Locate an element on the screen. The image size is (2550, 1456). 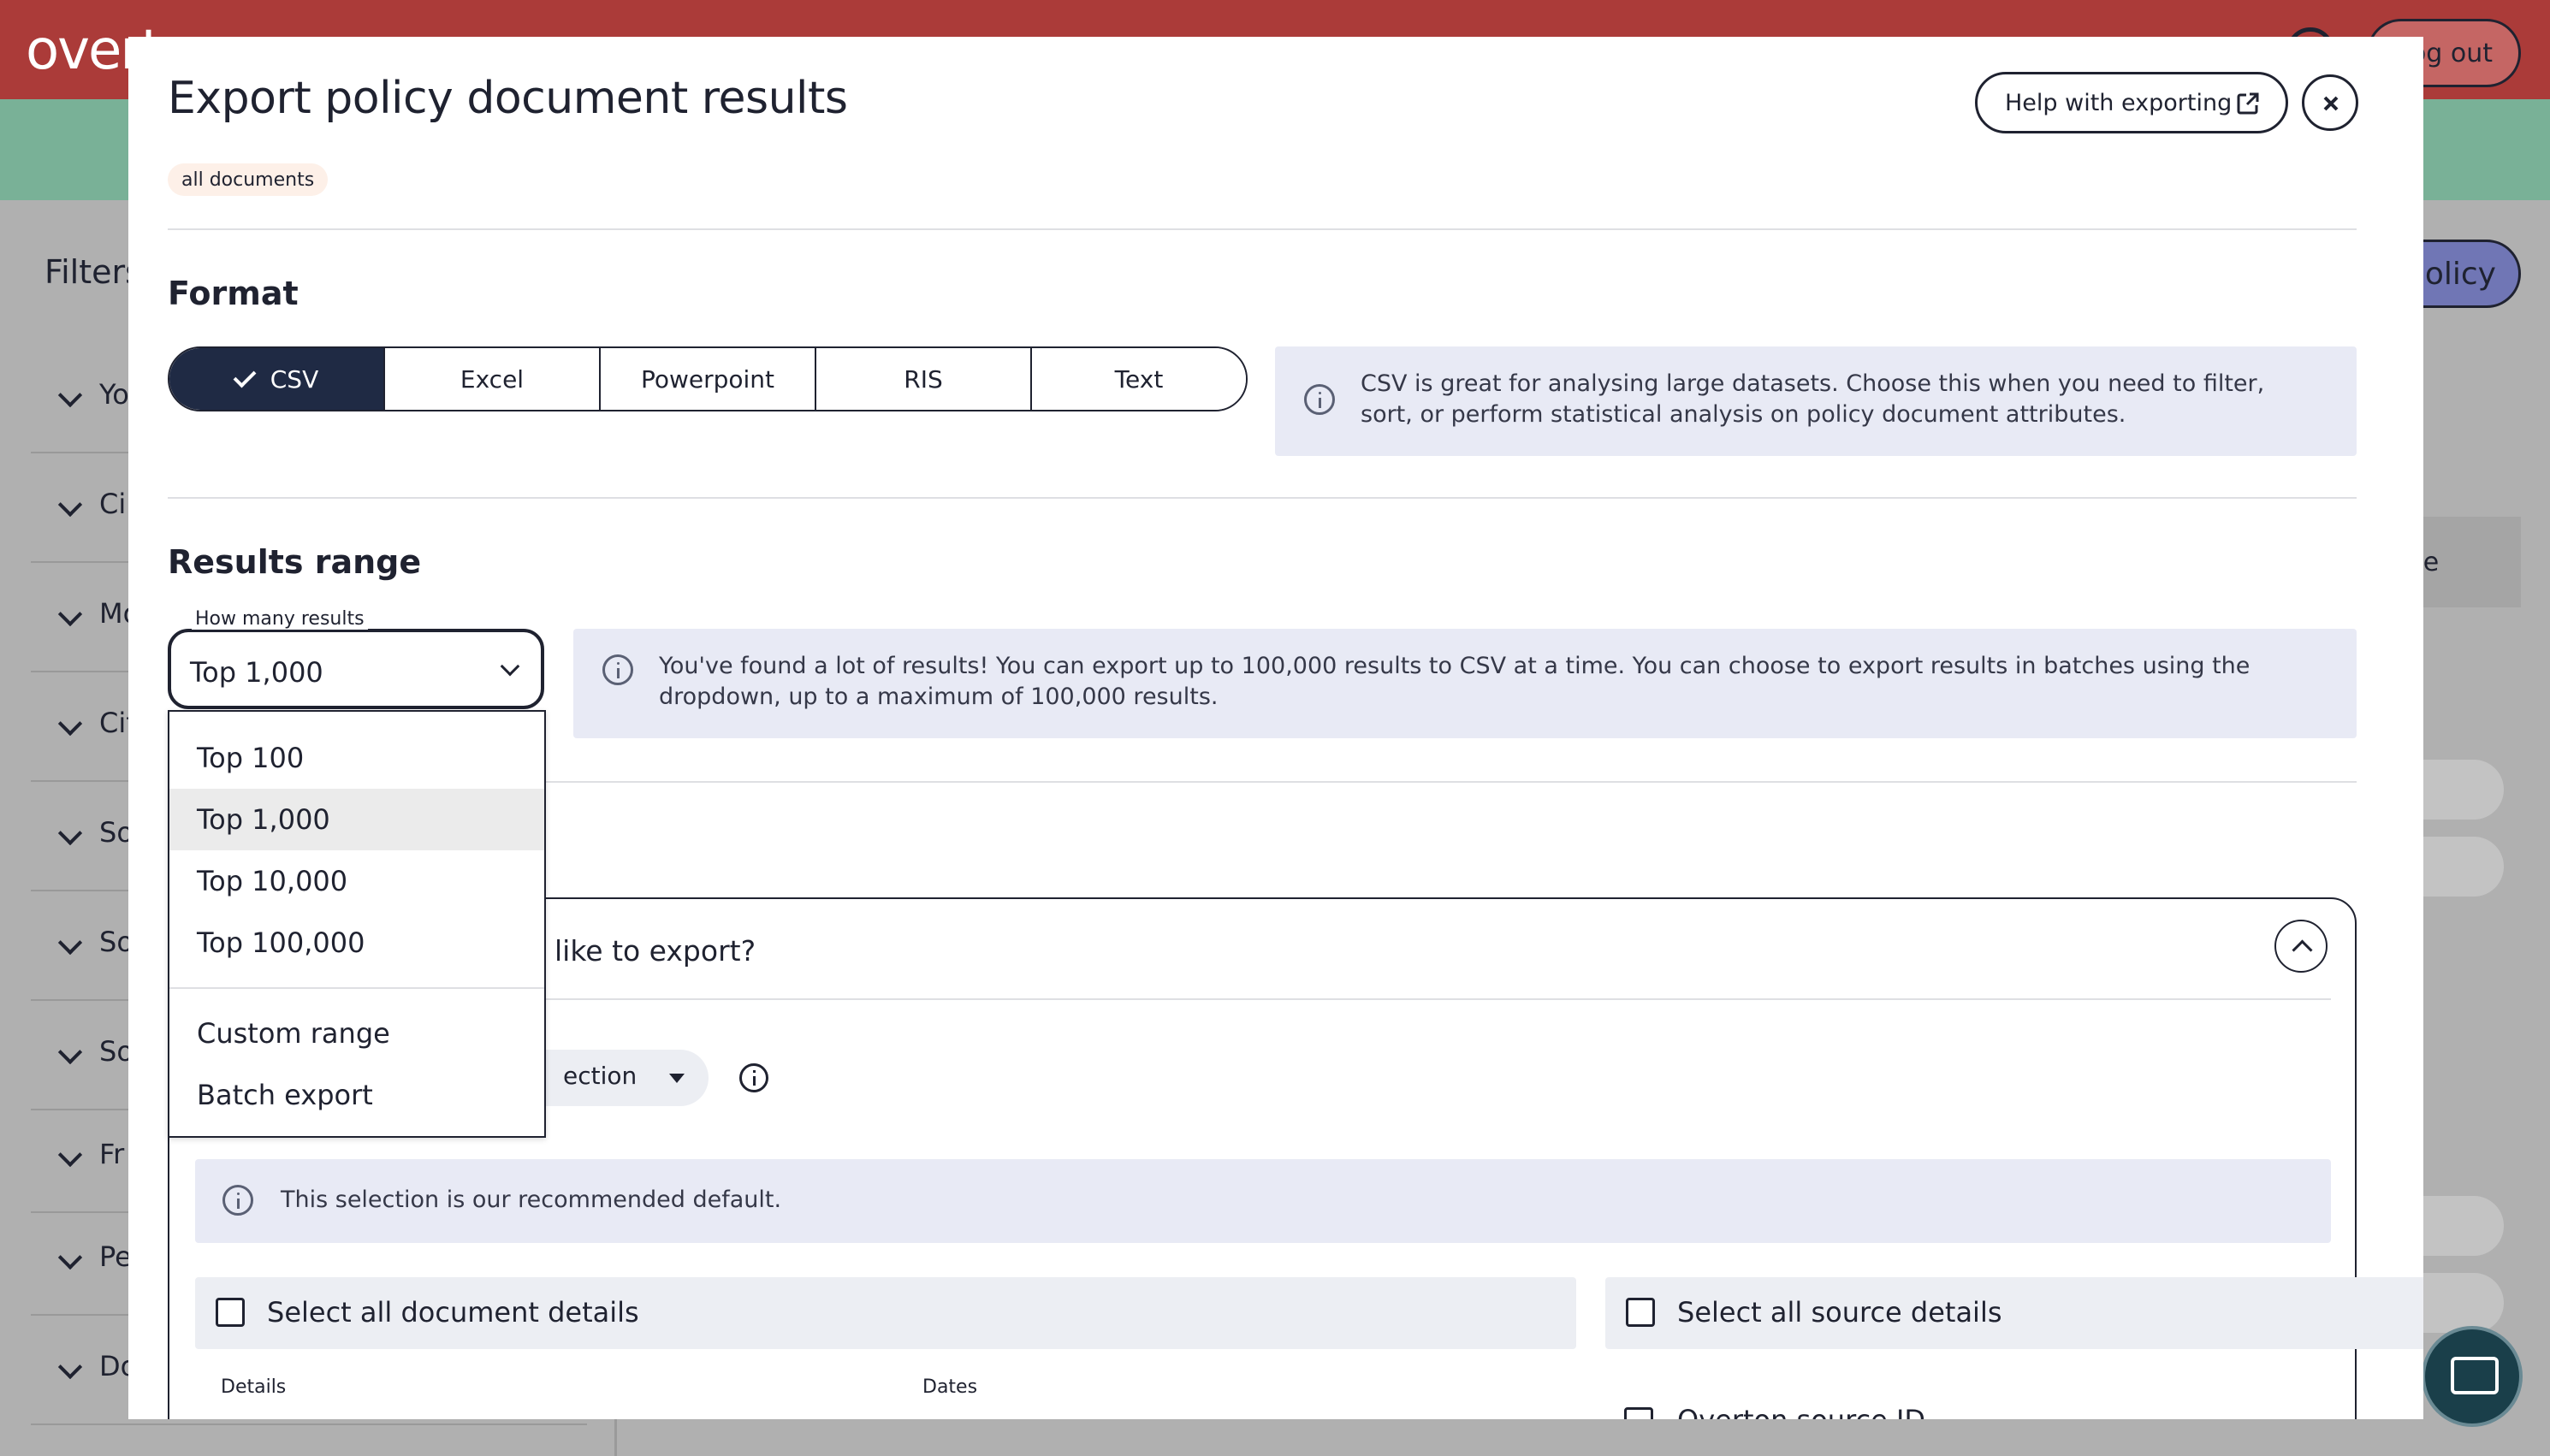
filter-label: Ci is located at coordinates (113, 504).